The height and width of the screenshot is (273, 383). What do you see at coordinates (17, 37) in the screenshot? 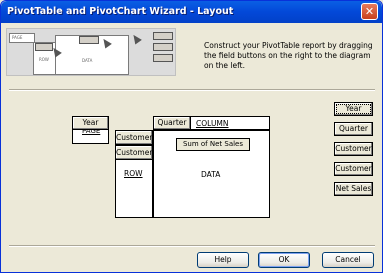
I see `thumb-page-label: PAGE` at bounding box center [17, 37].